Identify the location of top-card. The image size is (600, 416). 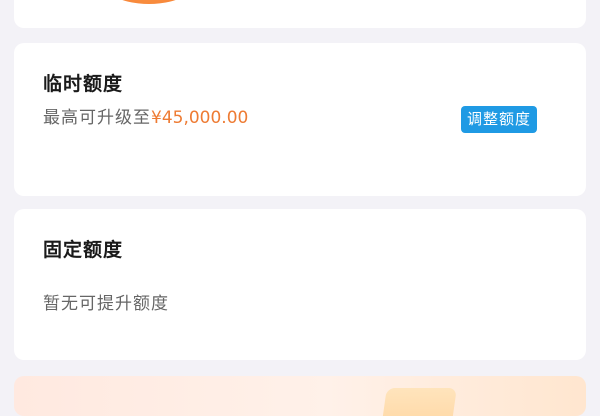
(300, 14).